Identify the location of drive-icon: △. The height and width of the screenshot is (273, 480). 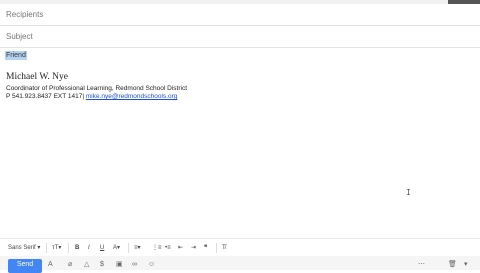
(86, 265).